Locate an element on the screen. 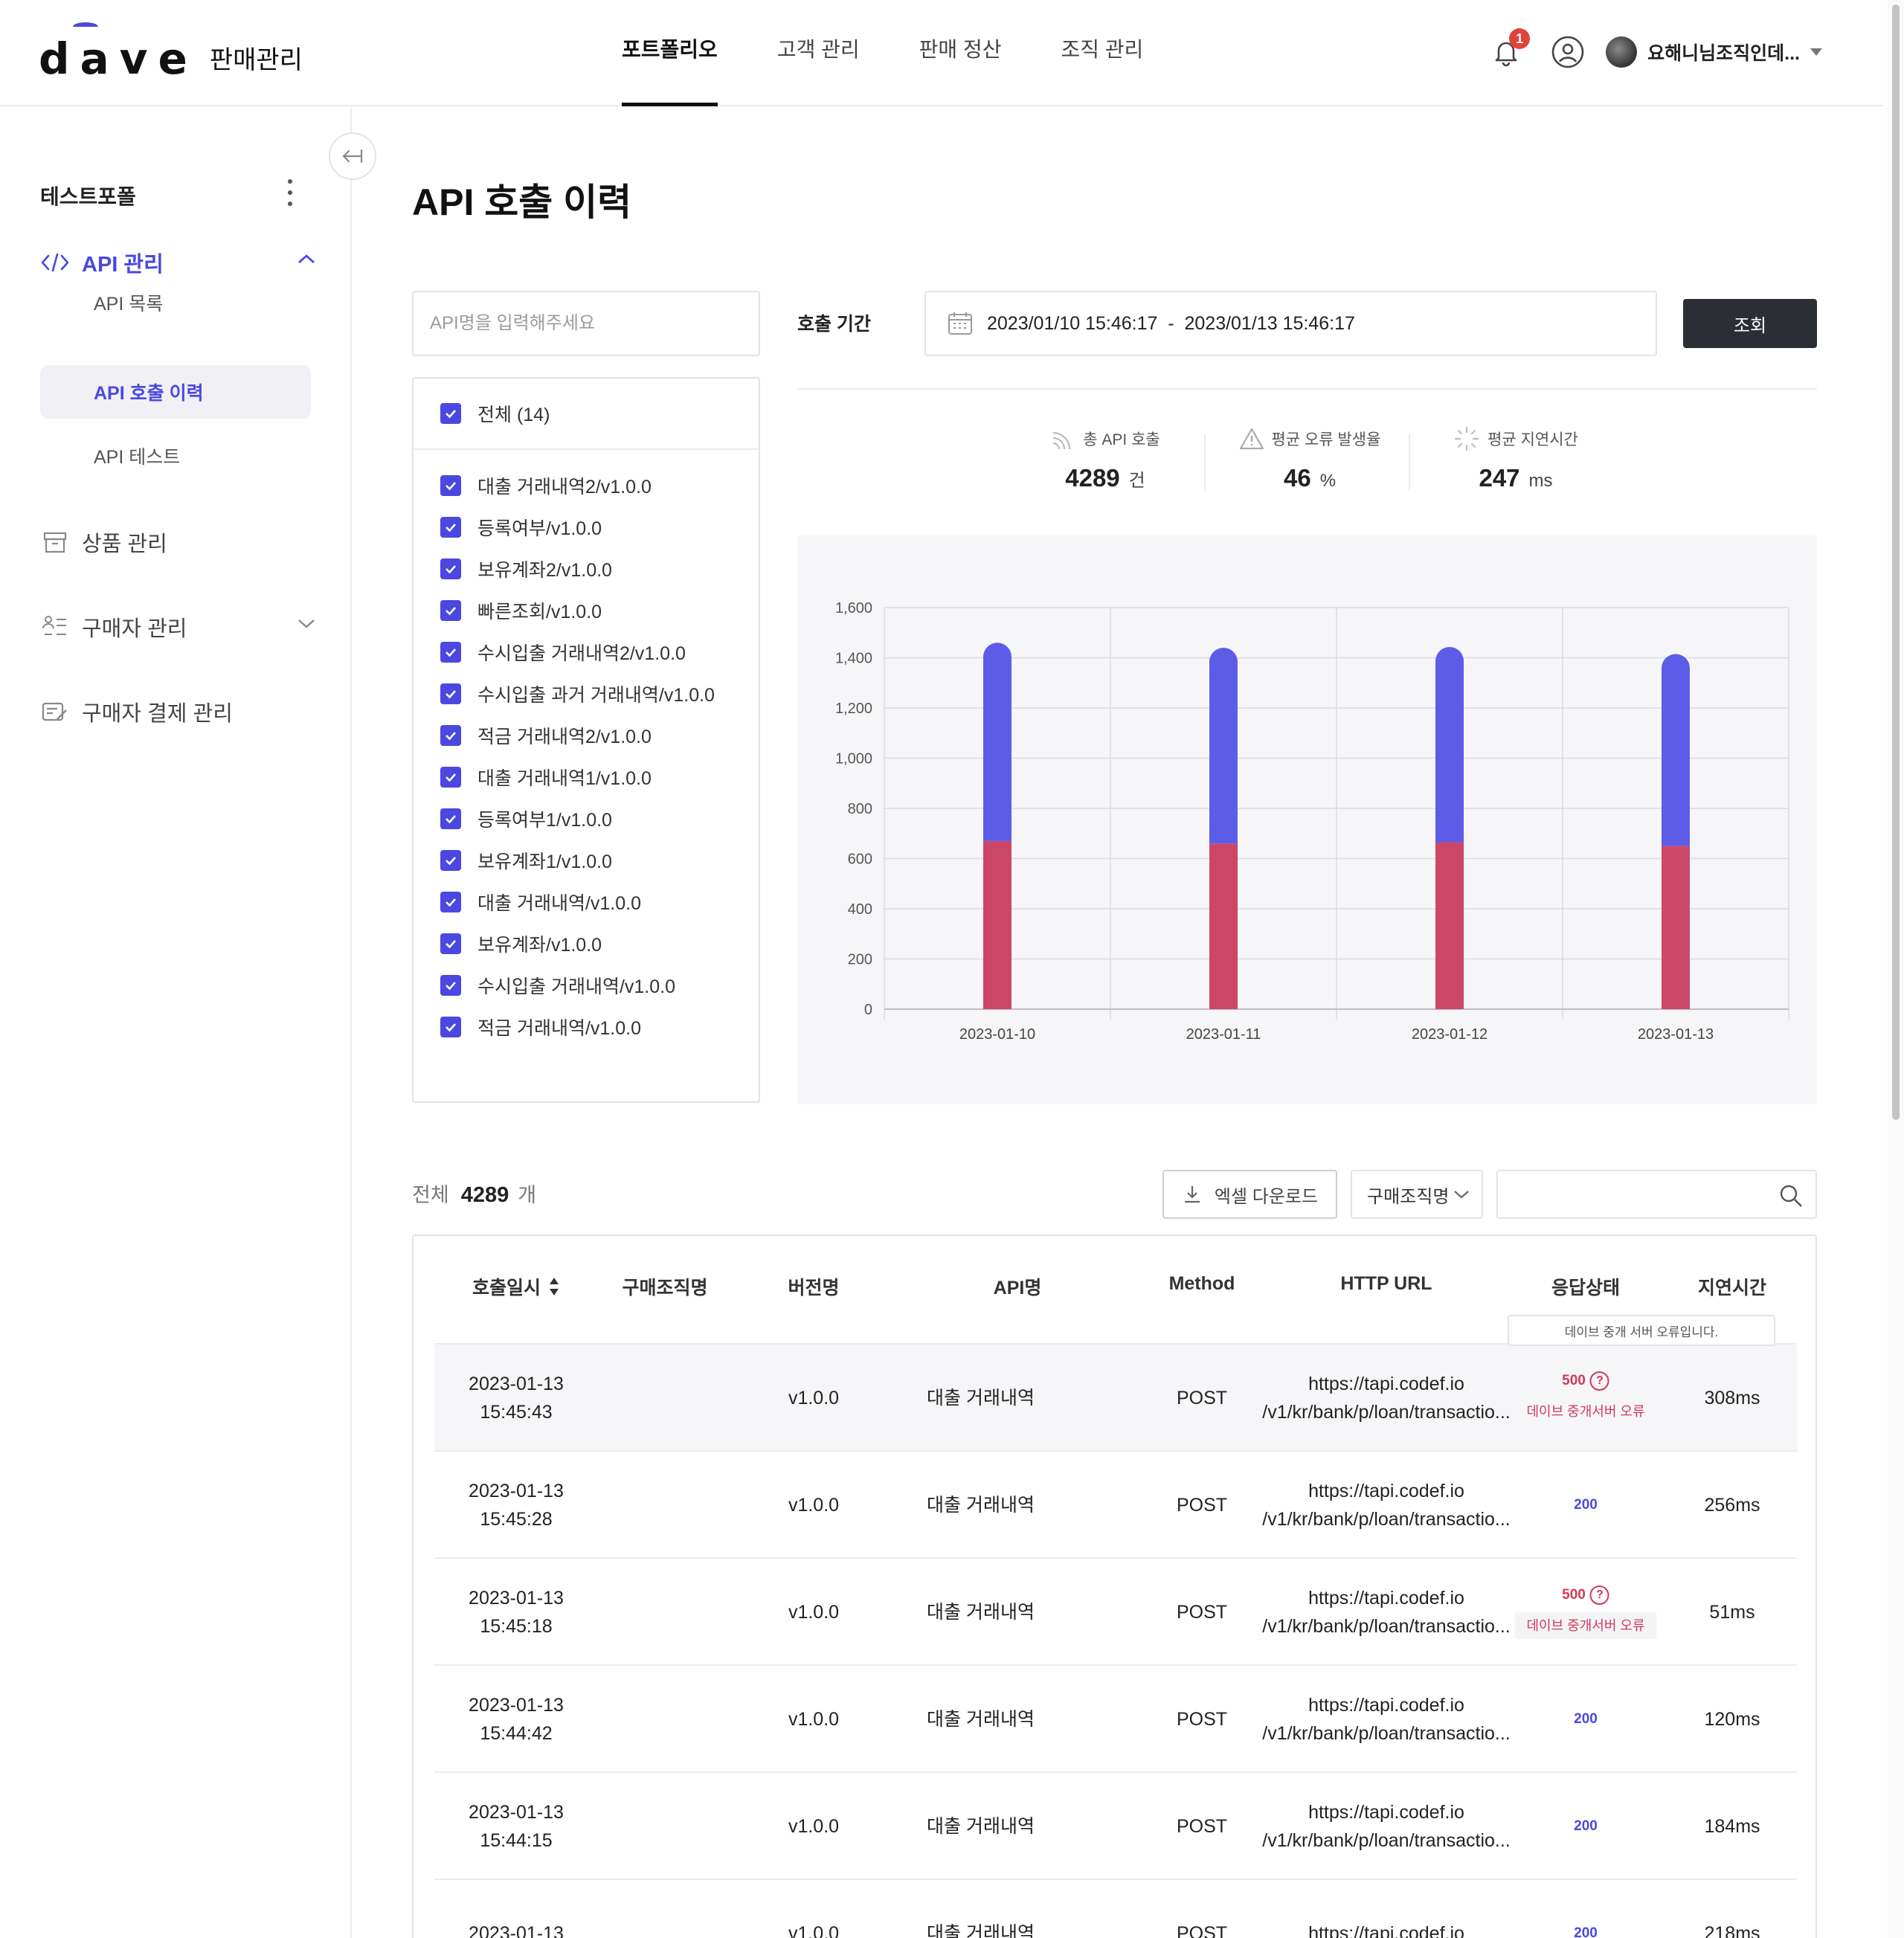  scrollbar-thumb is located at coordinates (1896, 562).